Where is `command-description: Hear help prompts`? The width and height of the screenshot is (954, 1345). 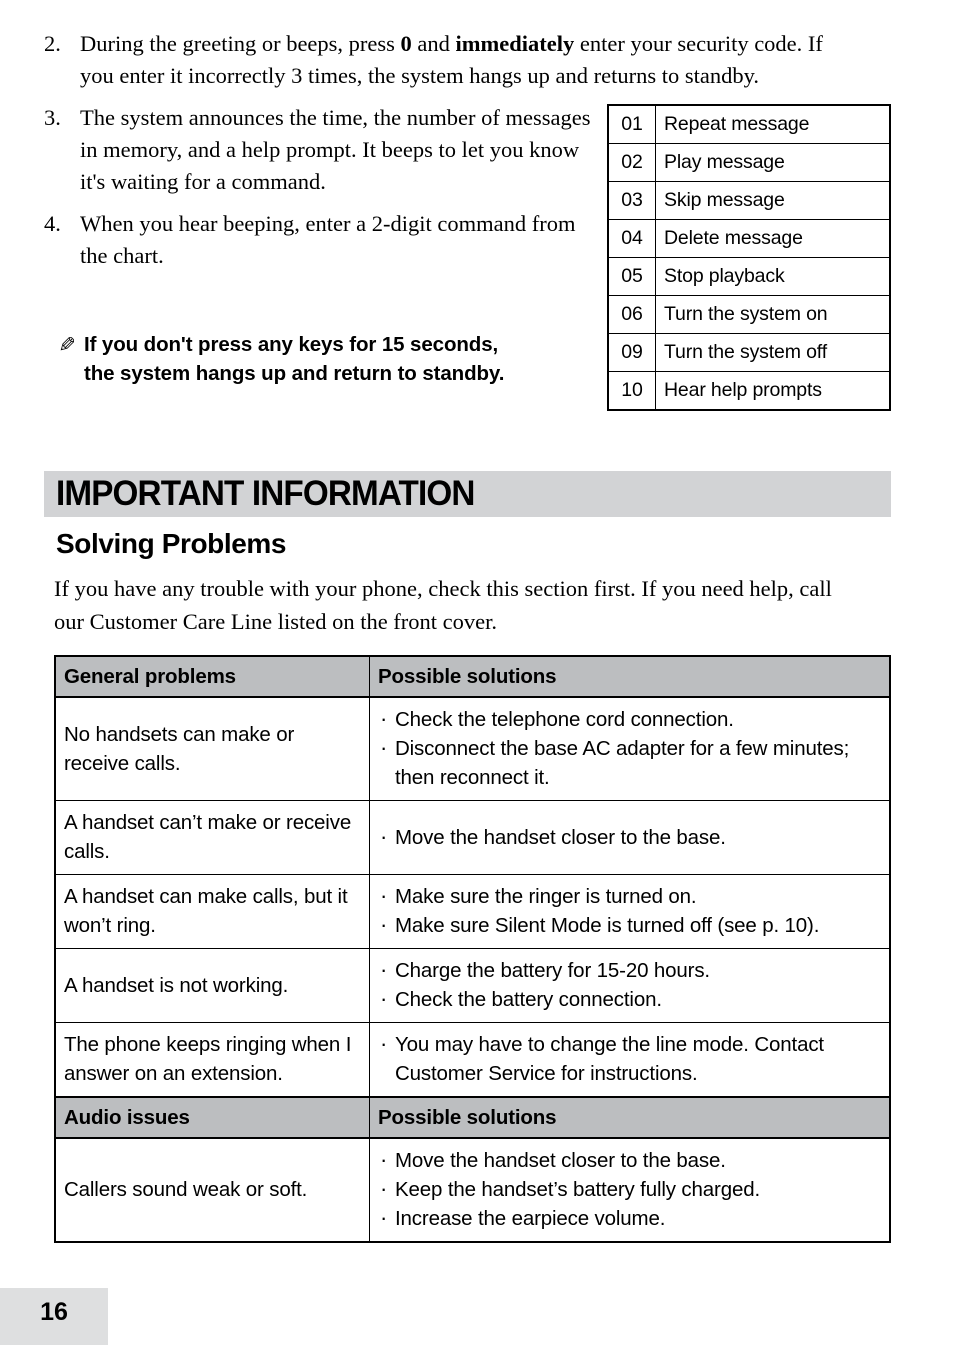
command-description: Hear help prompts is located at coordinates (773, 391).